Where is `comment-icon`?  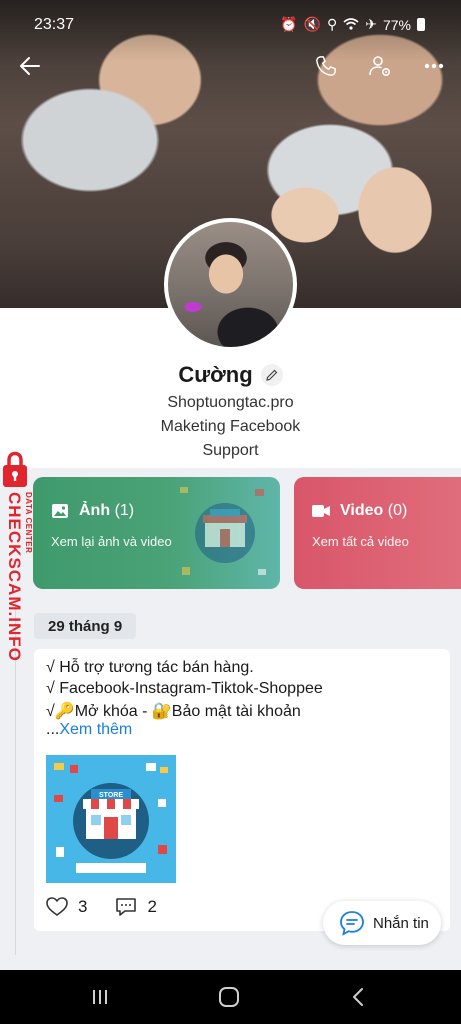 comment-icon is located at coordinates (126, 907).